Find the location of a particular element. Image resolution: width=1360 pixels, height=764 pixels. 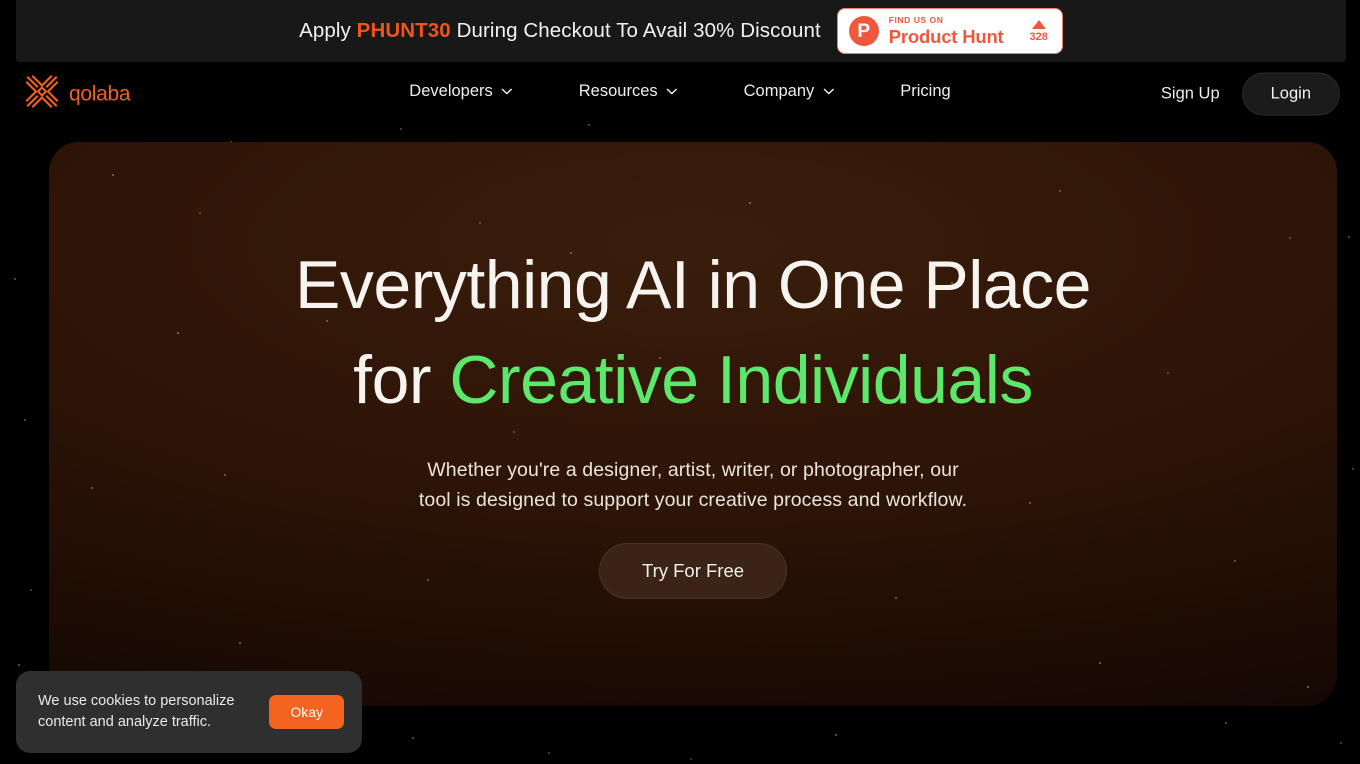

nav-item-resources-label: Resources is located at coordinates (618, 91).